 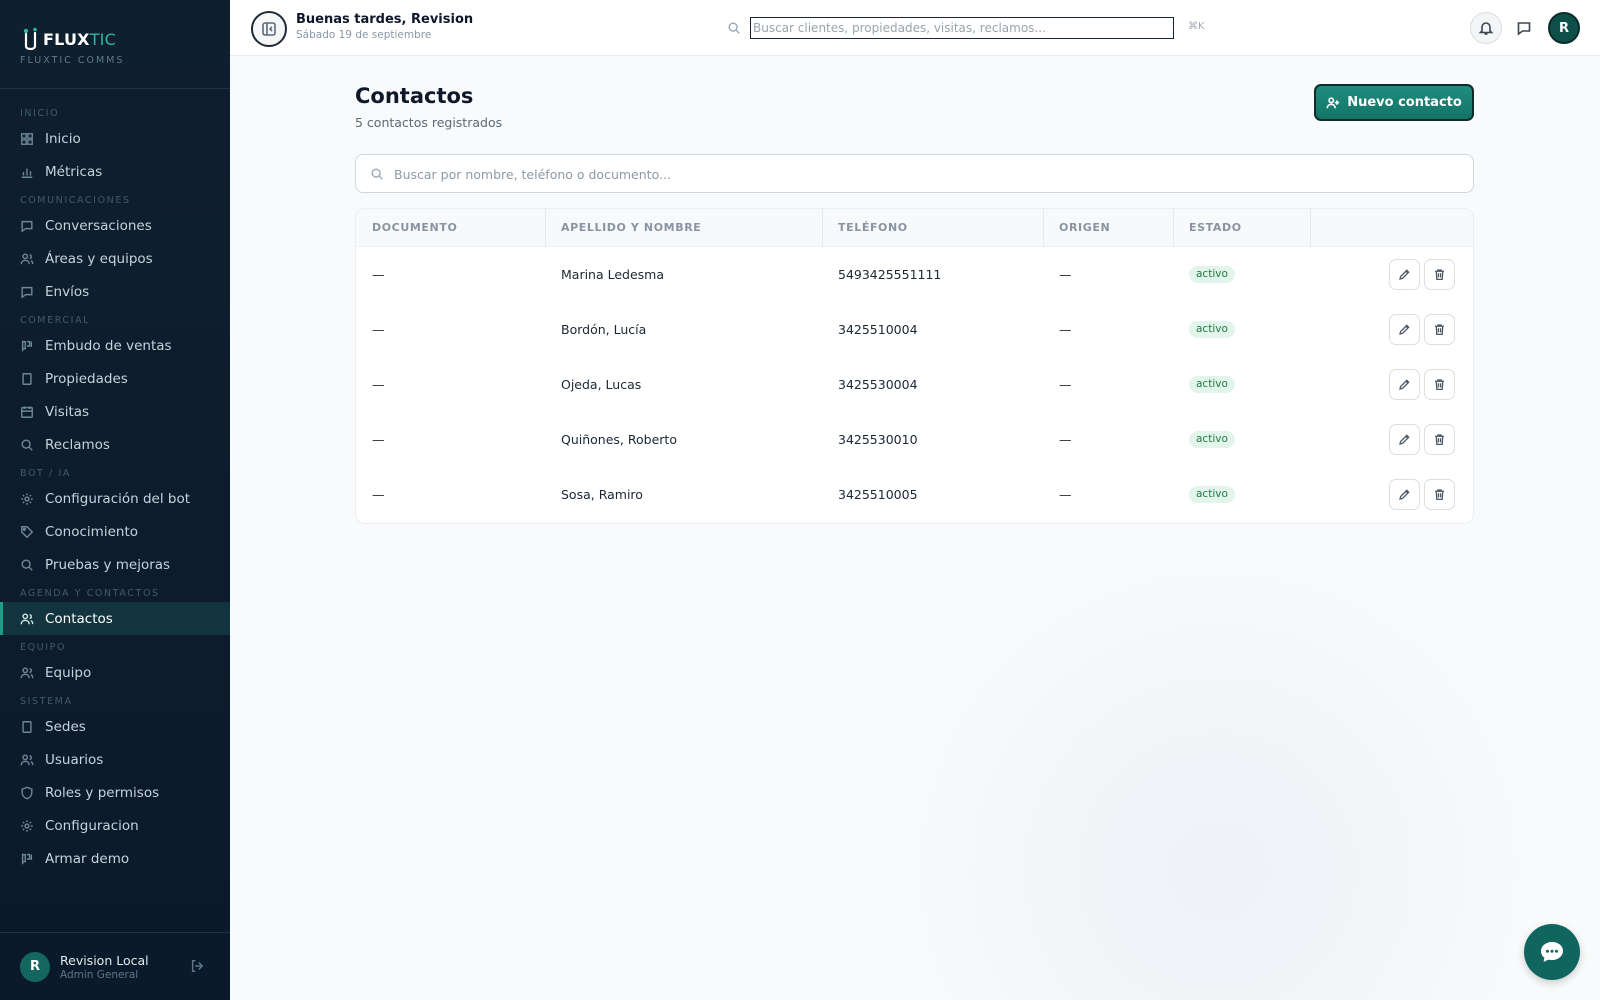 I want to click on table-row: — Quiñones, Roberto 3425530010 — activo, so click(x=914, y=439).